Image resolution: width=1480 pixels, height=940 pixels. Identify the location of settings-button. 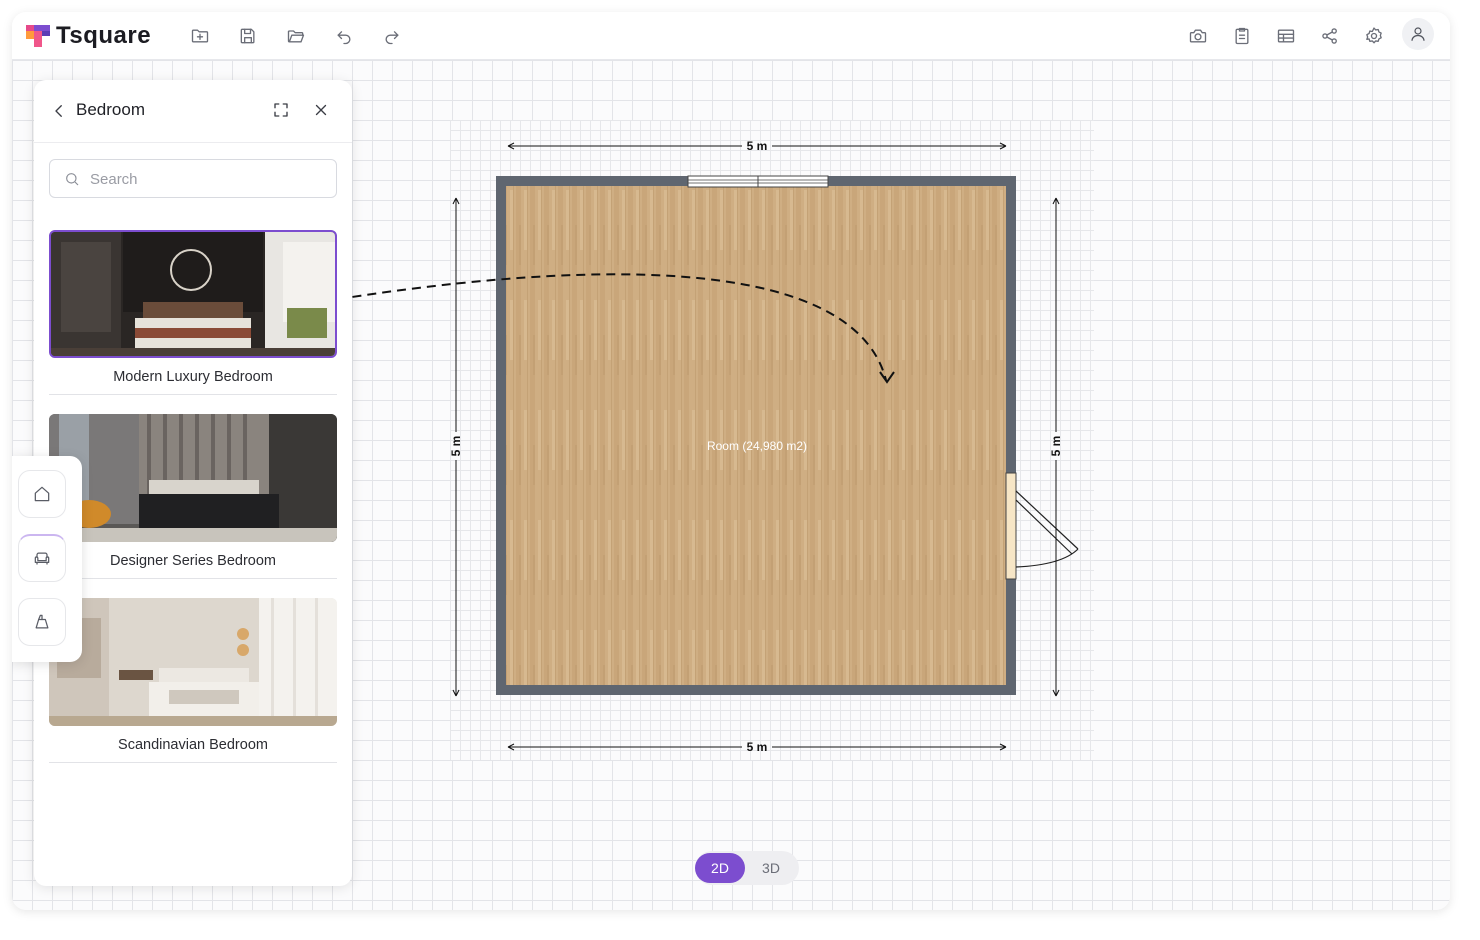
(1374, 36).